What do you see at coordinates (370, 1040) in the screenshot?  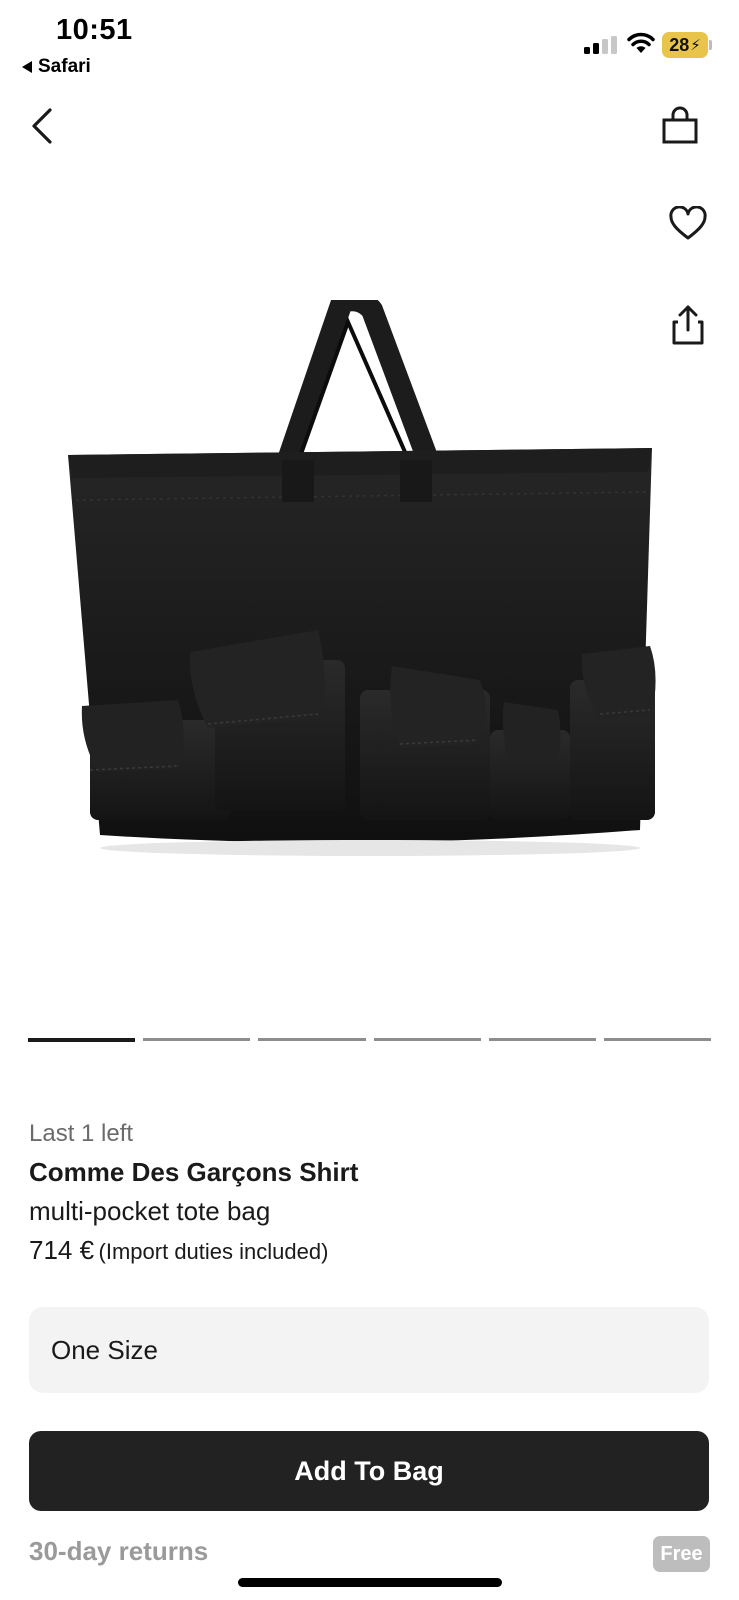 I see `image-carousel-indicator` at bounding box center [370, 1040].